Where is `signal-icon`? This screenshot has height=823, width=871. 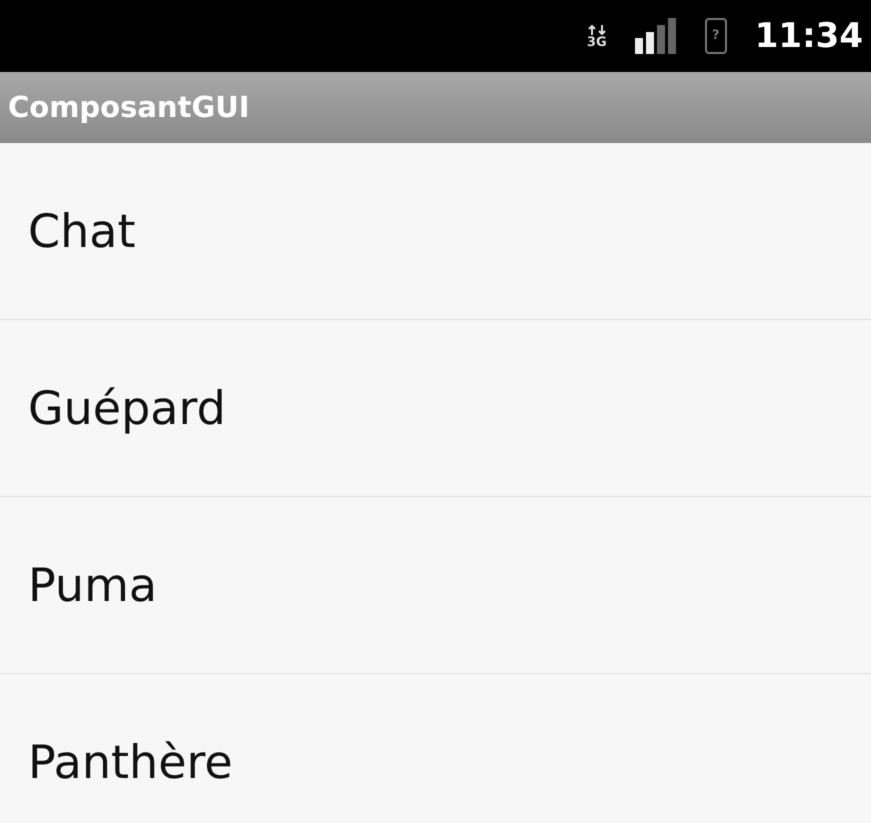
signal-icon is located at coordinates (655, 36).